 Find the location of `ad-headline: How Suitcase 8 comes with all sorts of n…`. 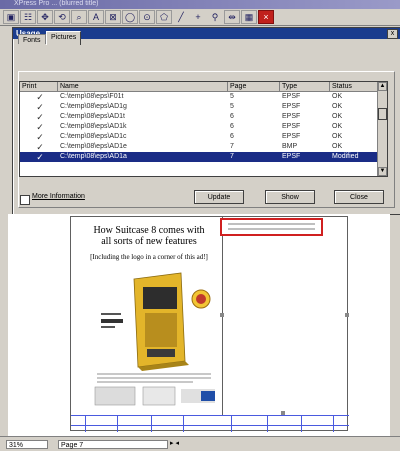

ad-headline: How Suitcase 8 comes with all sorts of n… is located at coordinates (149, 236).